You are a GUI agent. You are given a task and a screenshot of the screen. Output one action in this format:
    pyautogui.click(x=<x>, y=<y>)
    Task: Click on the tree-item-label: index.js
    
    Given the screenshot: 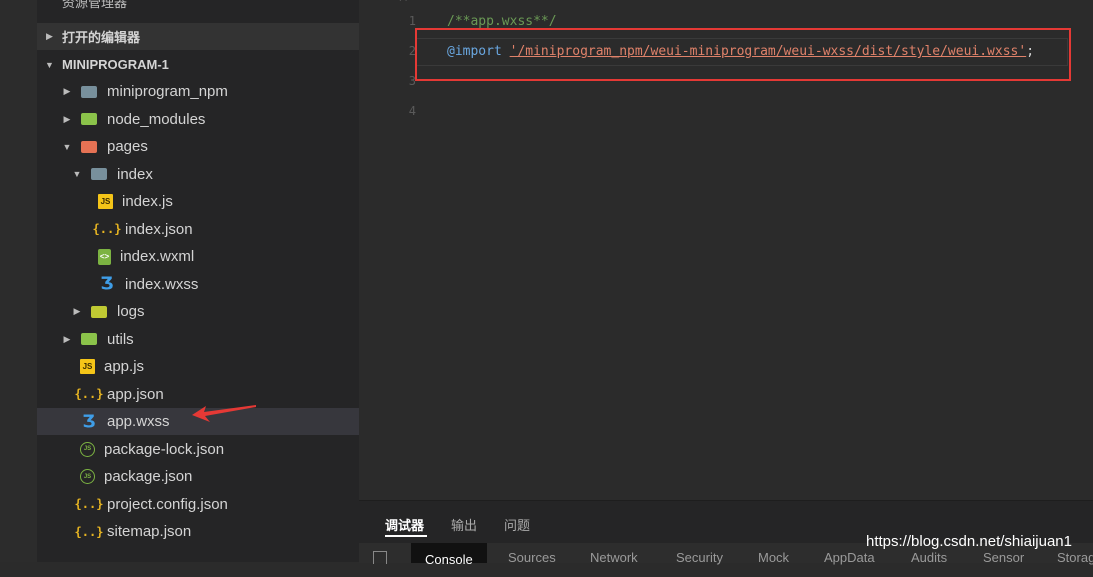 What is the action you would take?
    pyautogui.click(x=147, y=201)
    